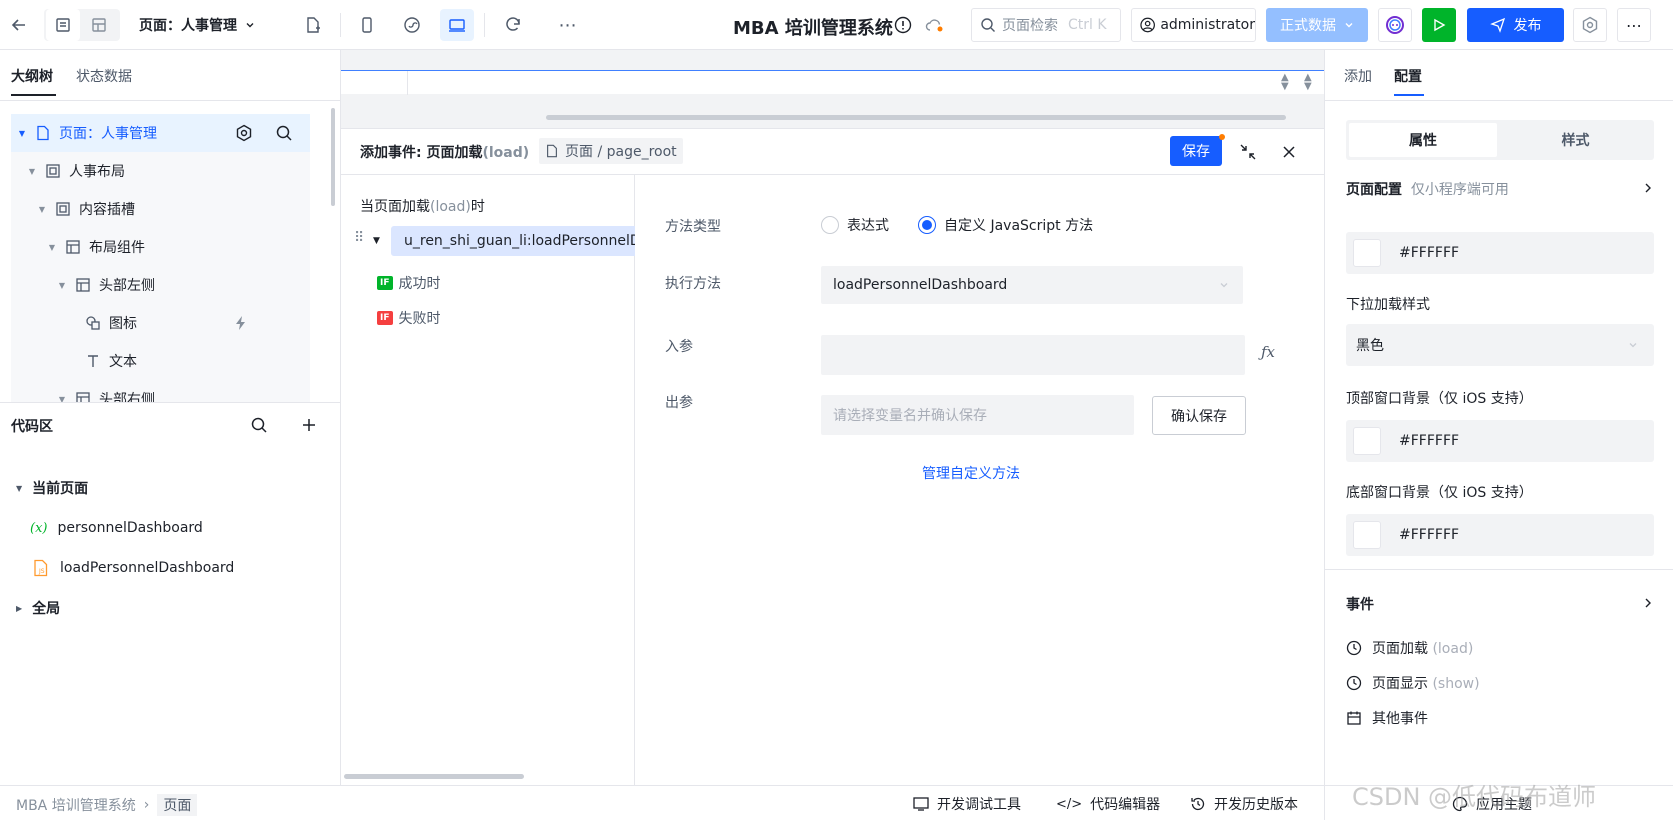 The width and height of the screenshot is (1673, 820). I want to click on exec-method-select: loadPersonnelDashboard, so click(1032, 285).